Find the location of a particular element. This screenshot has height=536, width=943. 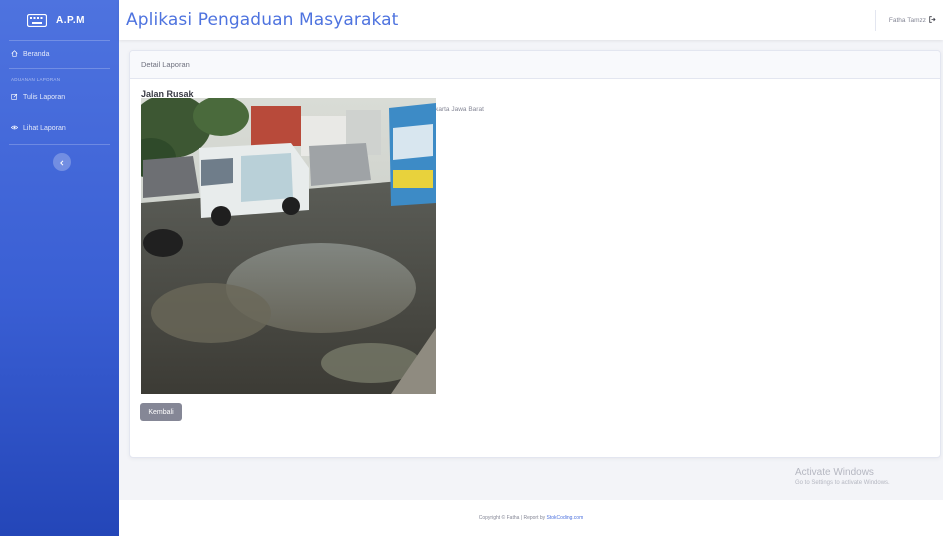

sidebar-item-label: Lihat Laporan is located at coordinates (44, 128).